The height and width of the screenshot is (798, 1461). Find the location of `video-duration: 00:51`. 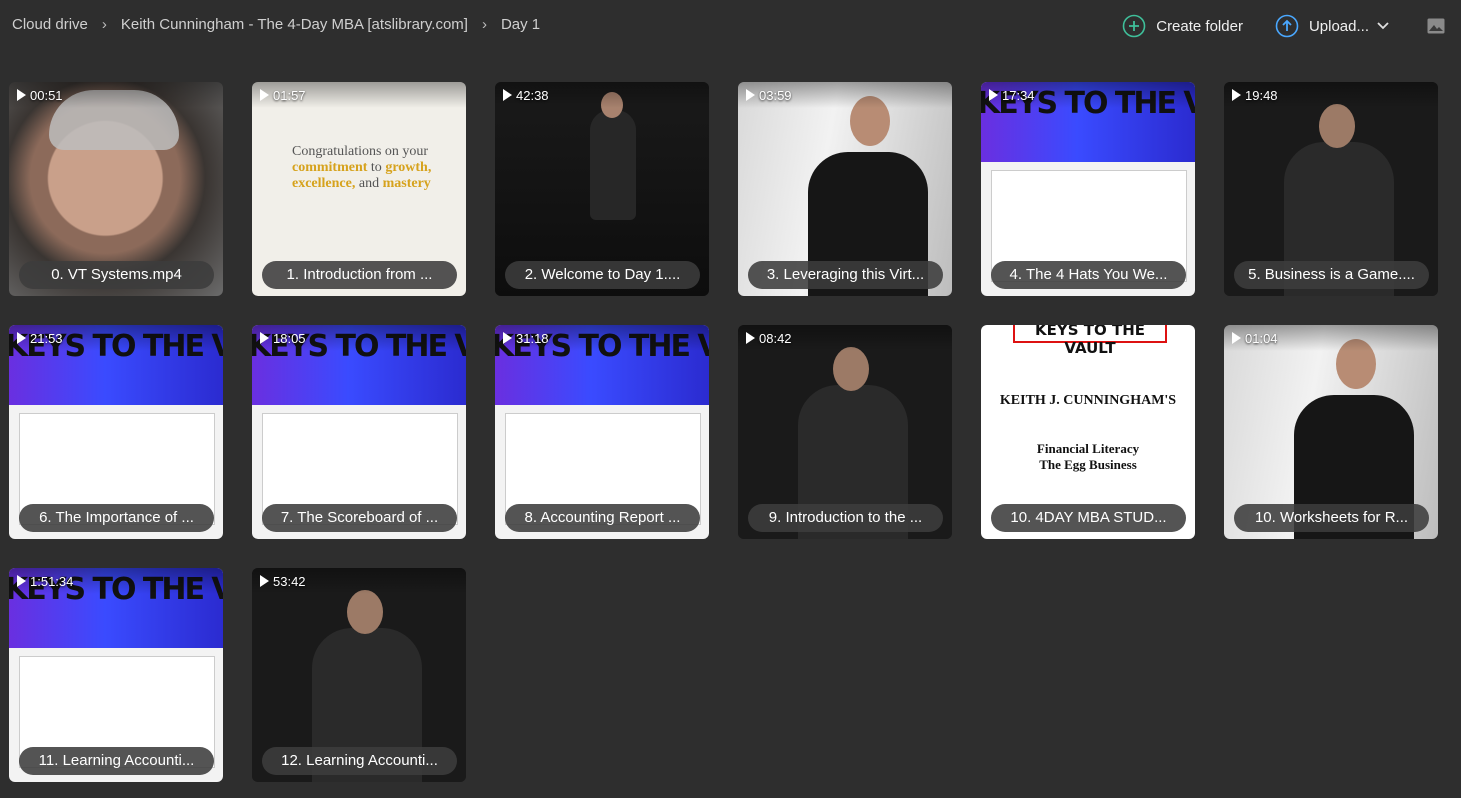

video-duration: 00:51 is located at coordinates (116, 95).